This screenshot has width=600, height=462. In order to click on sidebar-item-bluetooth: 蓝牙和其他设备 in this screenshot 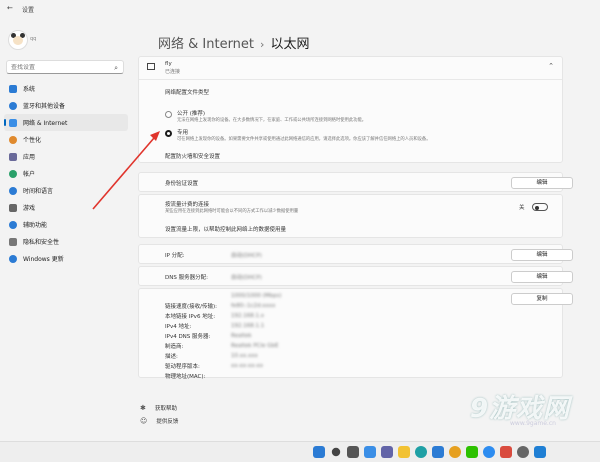, I will do `click(66, 105)`.